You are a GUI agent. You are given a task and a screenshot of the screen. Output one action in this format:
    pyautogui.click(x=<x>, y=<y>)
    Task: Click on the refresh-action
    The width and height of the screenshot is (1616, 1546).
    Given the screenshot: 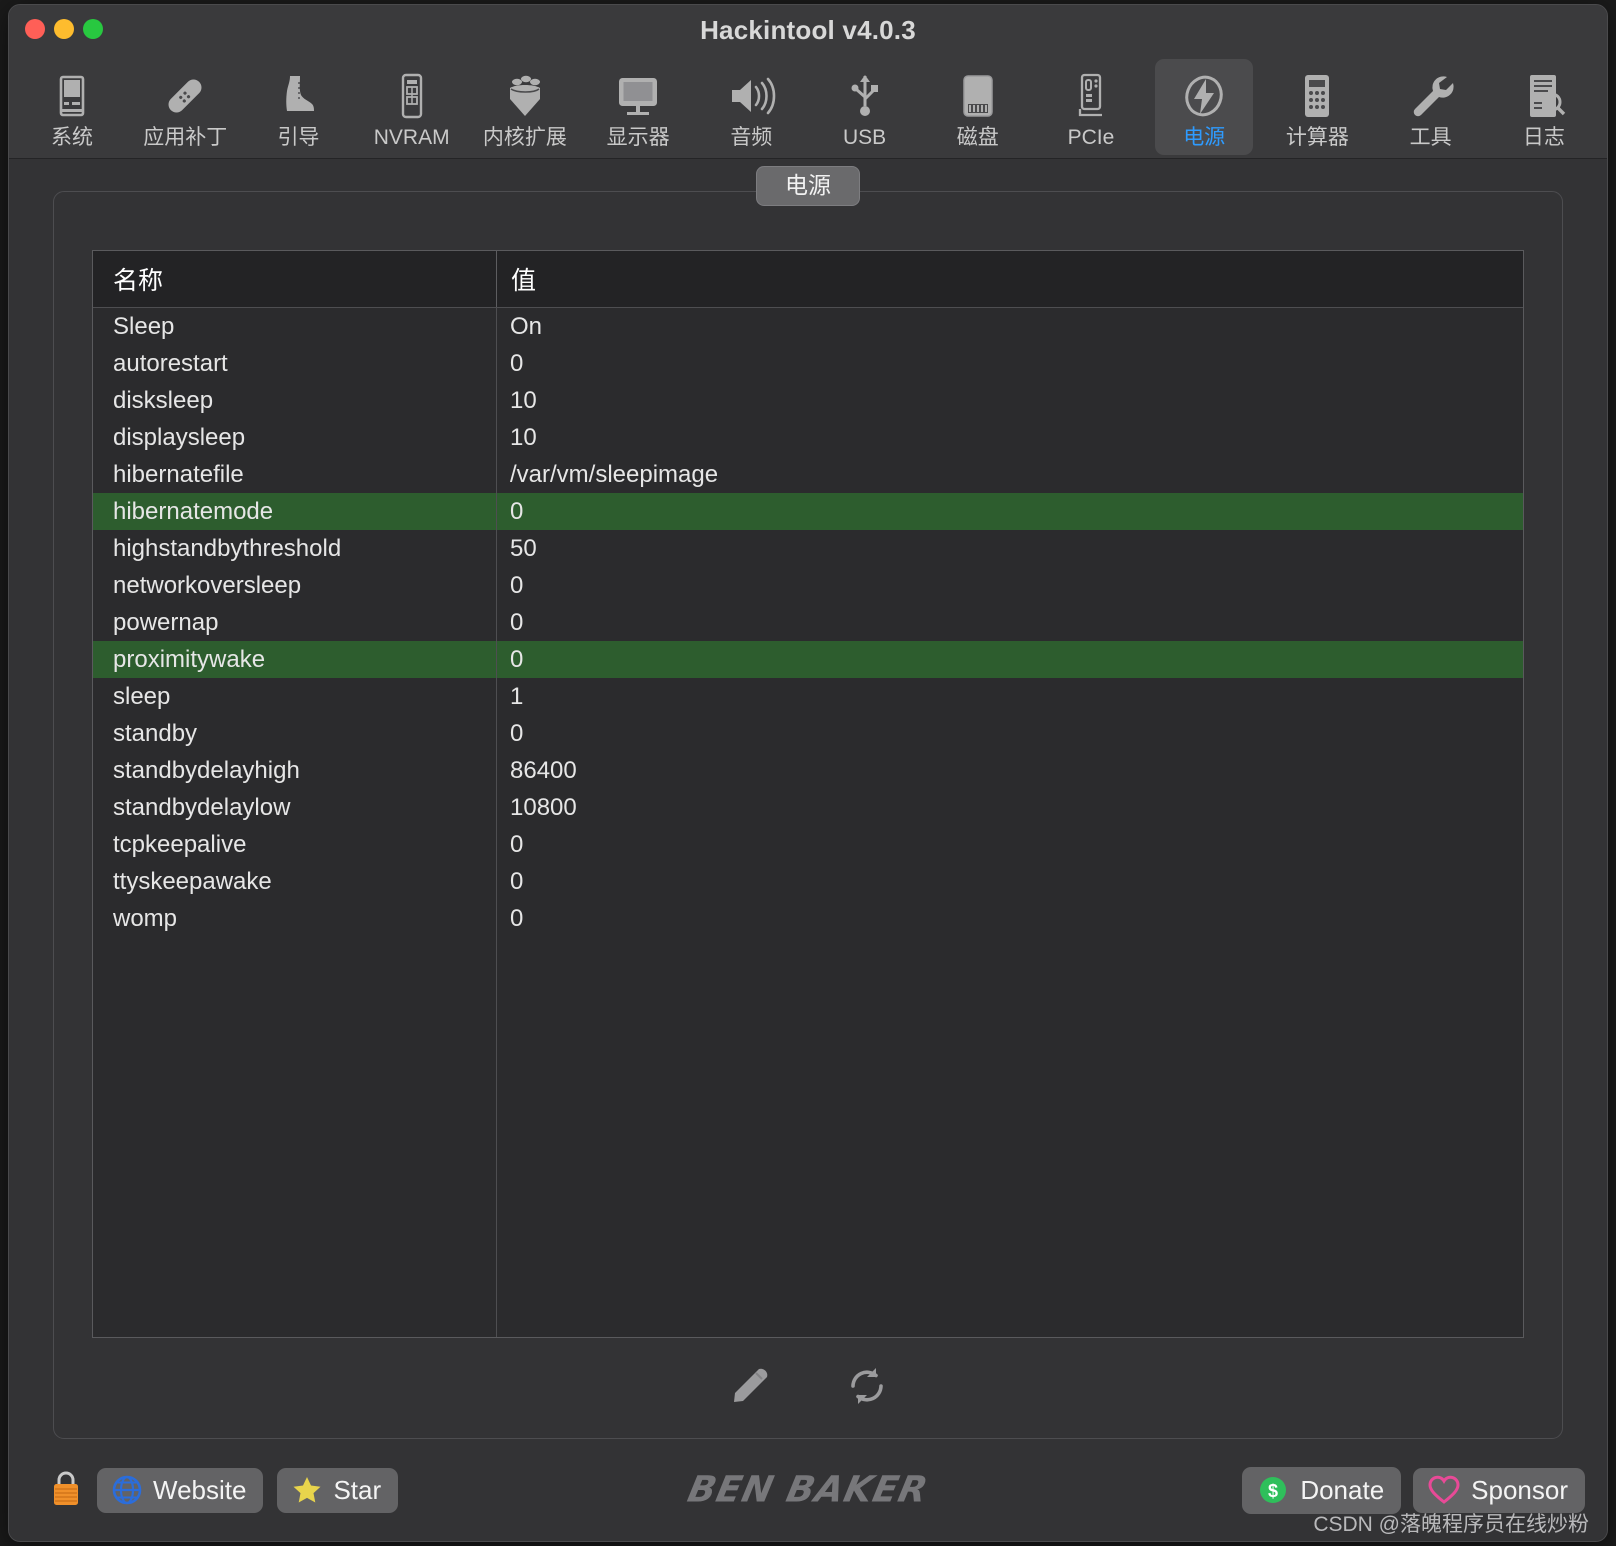 What is the action you would take?
    pyautogui.click(x=867, y=1388)
    